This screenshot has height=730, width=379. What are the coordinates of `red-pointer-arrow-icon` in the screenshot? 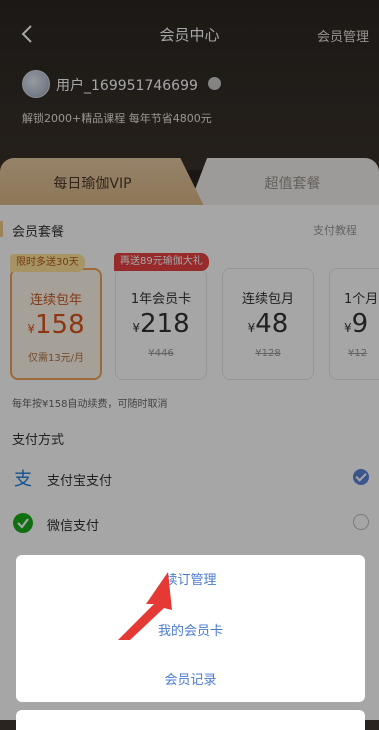 It's located at (145, 606).